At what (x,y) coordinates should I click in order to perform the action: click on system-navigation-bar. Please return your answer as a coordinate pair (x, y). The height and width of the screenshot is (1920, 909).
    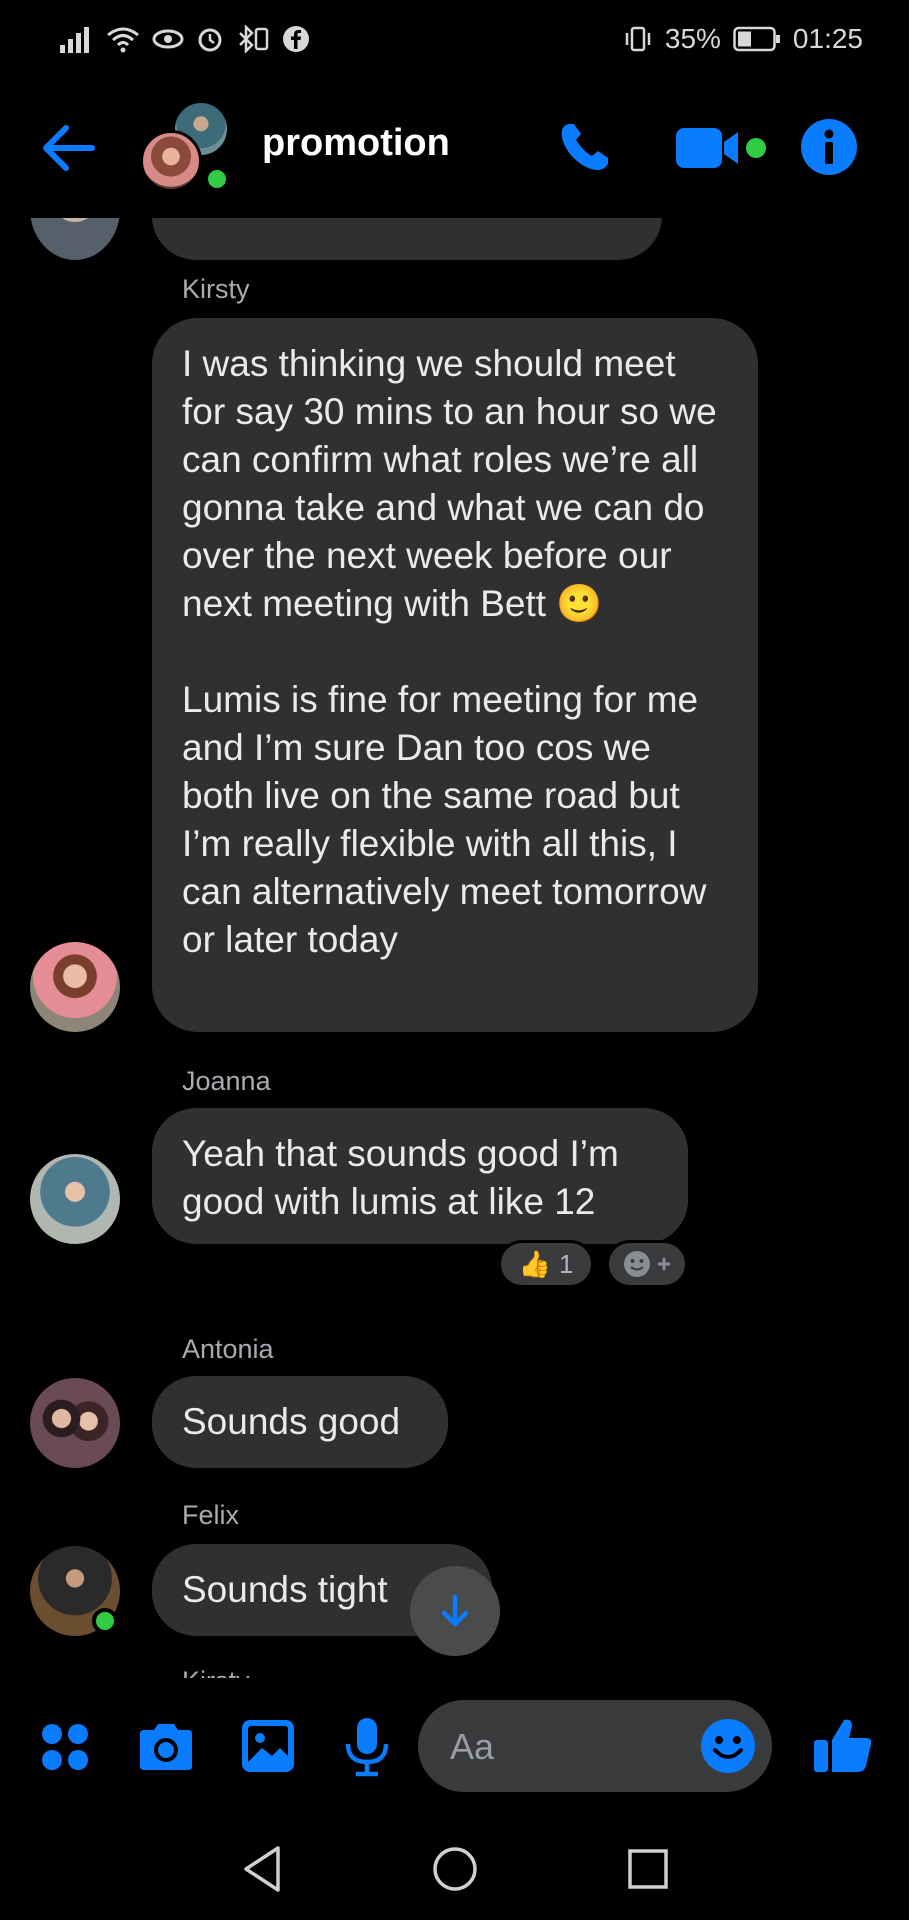
    Looking at the image, I should click on (454, 1869).